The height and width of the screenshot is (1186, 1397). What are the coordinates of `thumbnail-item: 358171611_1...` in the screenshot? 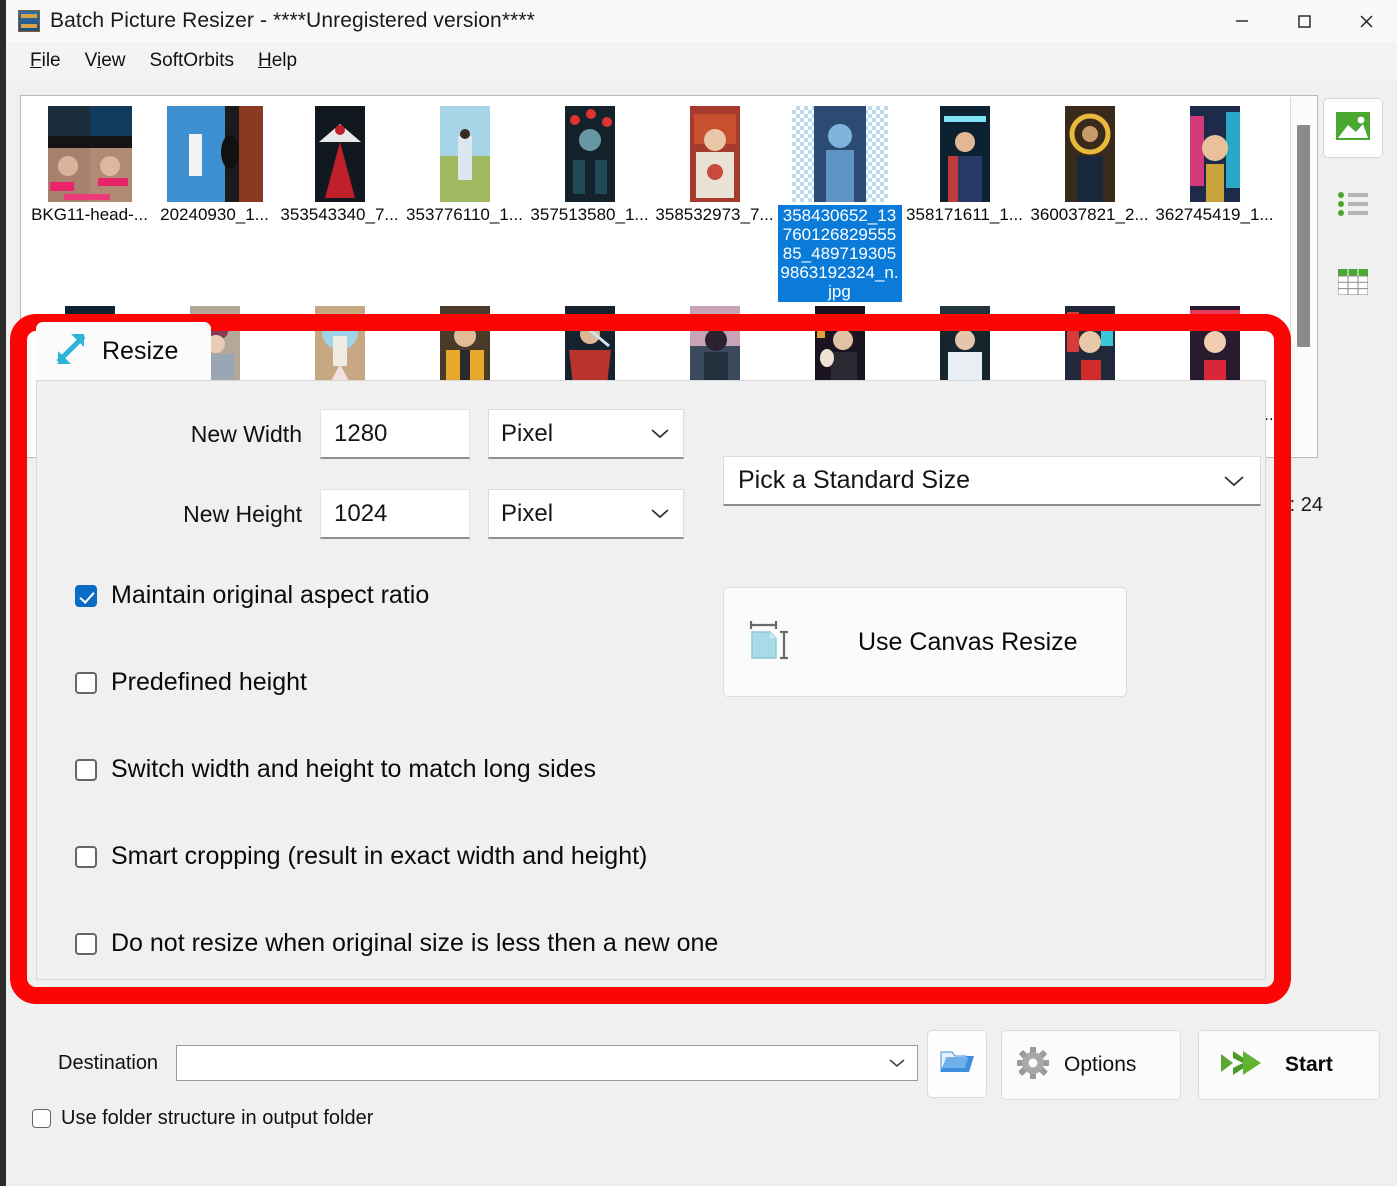 It's located at (964, 163).